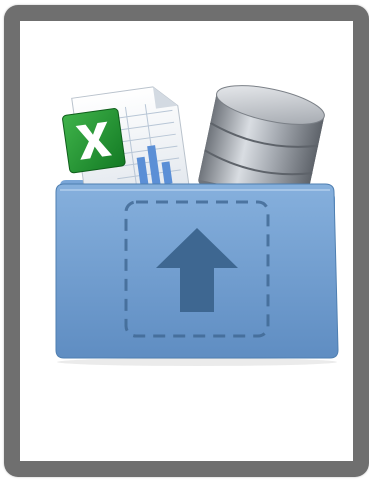  I want to click on folder-shadow, so click(197, 362).